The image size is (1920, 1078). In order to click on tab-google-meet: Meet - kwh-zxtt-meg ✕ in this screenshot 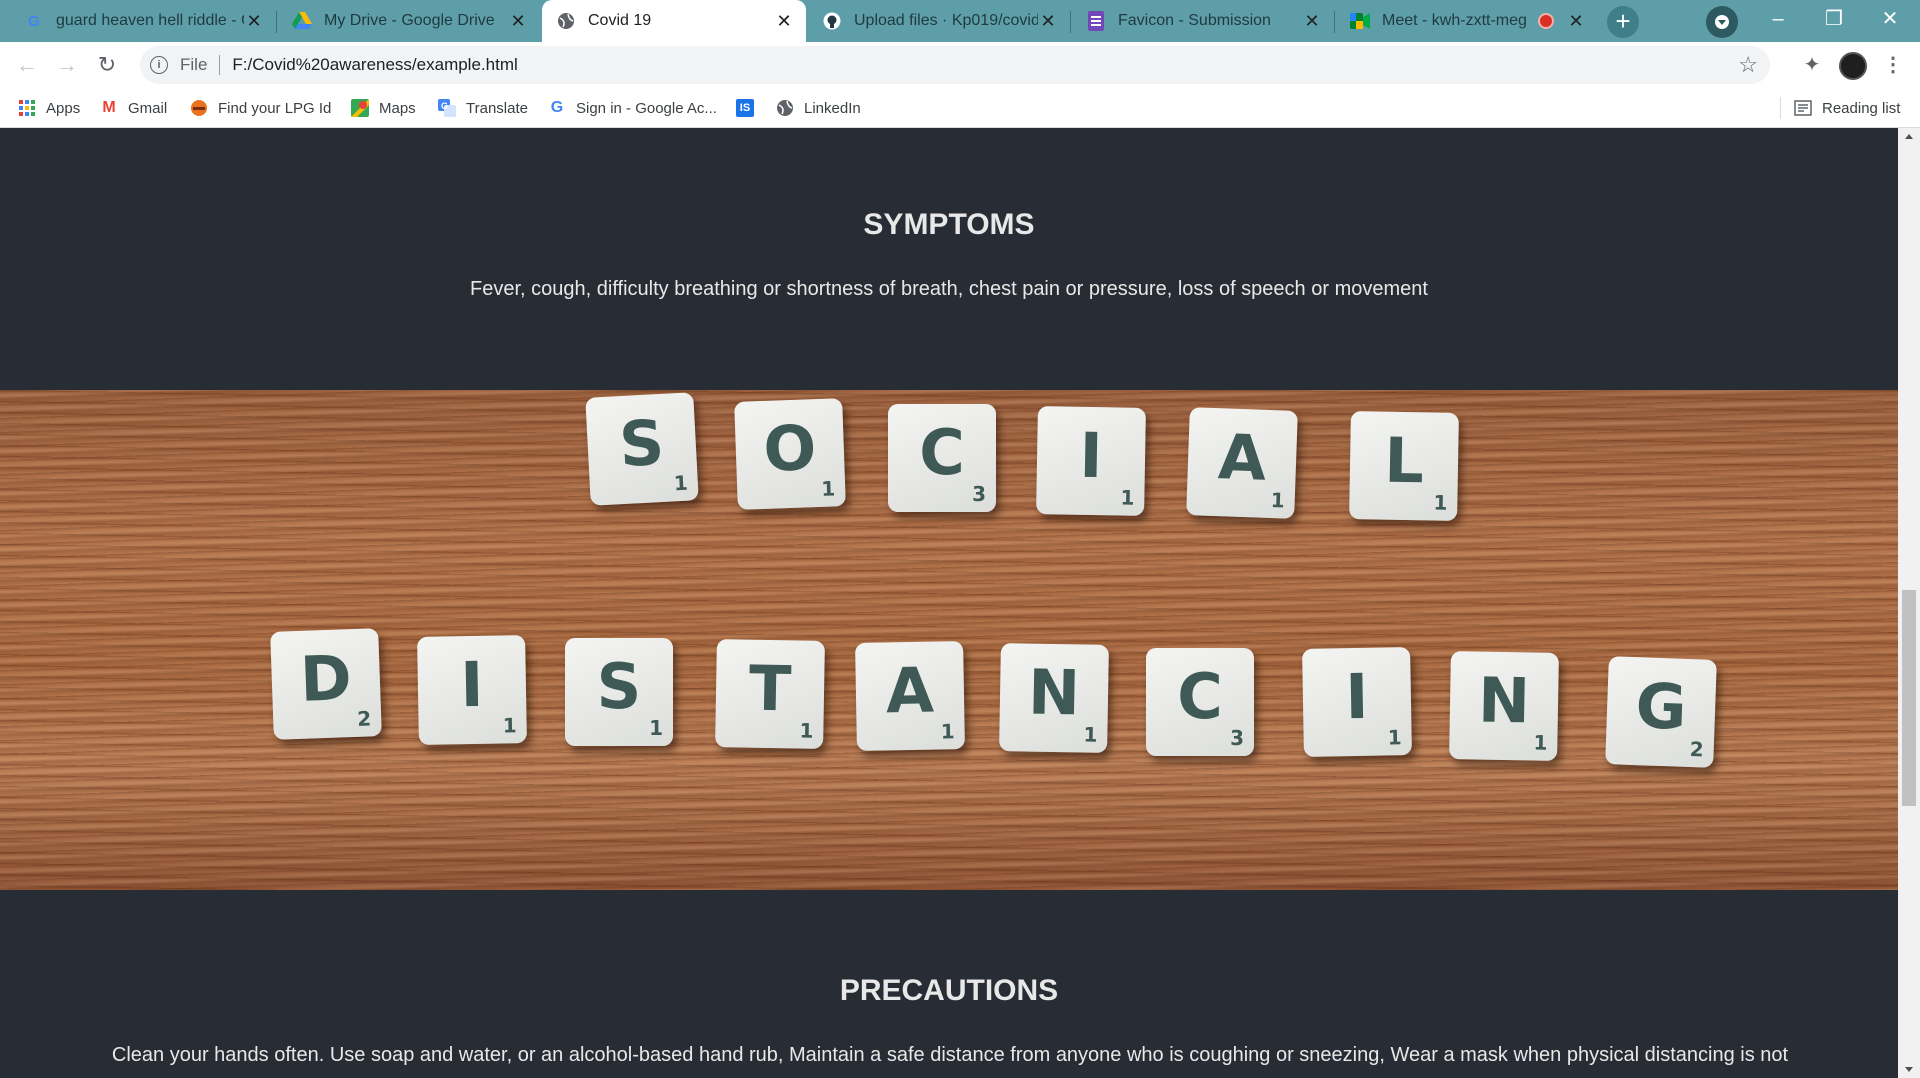, I will do `click(1467, 21)`.